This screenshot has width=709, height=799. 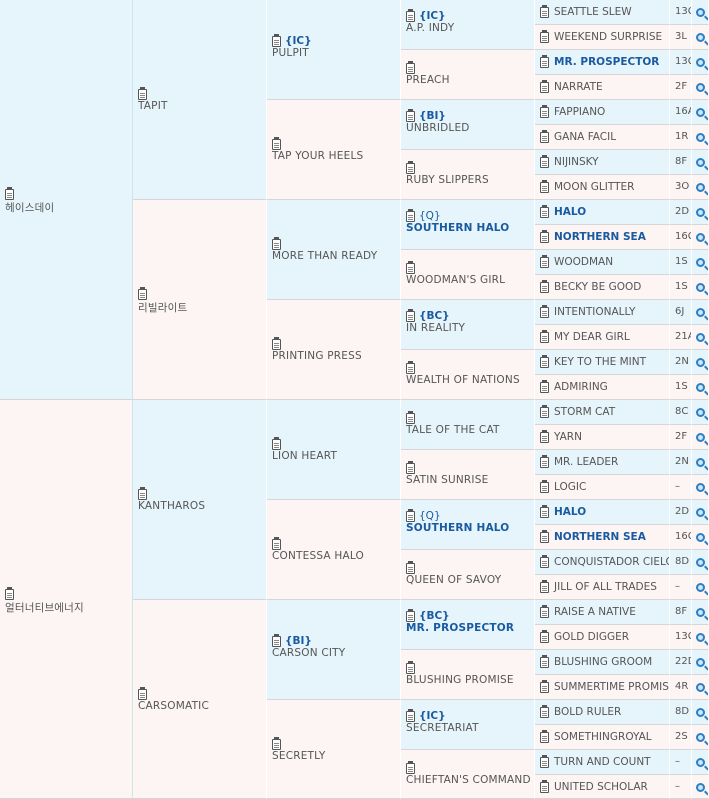 I want to click on horse-cell-gen5: UNITED SCHOLAR, so click(x=602, y=787).